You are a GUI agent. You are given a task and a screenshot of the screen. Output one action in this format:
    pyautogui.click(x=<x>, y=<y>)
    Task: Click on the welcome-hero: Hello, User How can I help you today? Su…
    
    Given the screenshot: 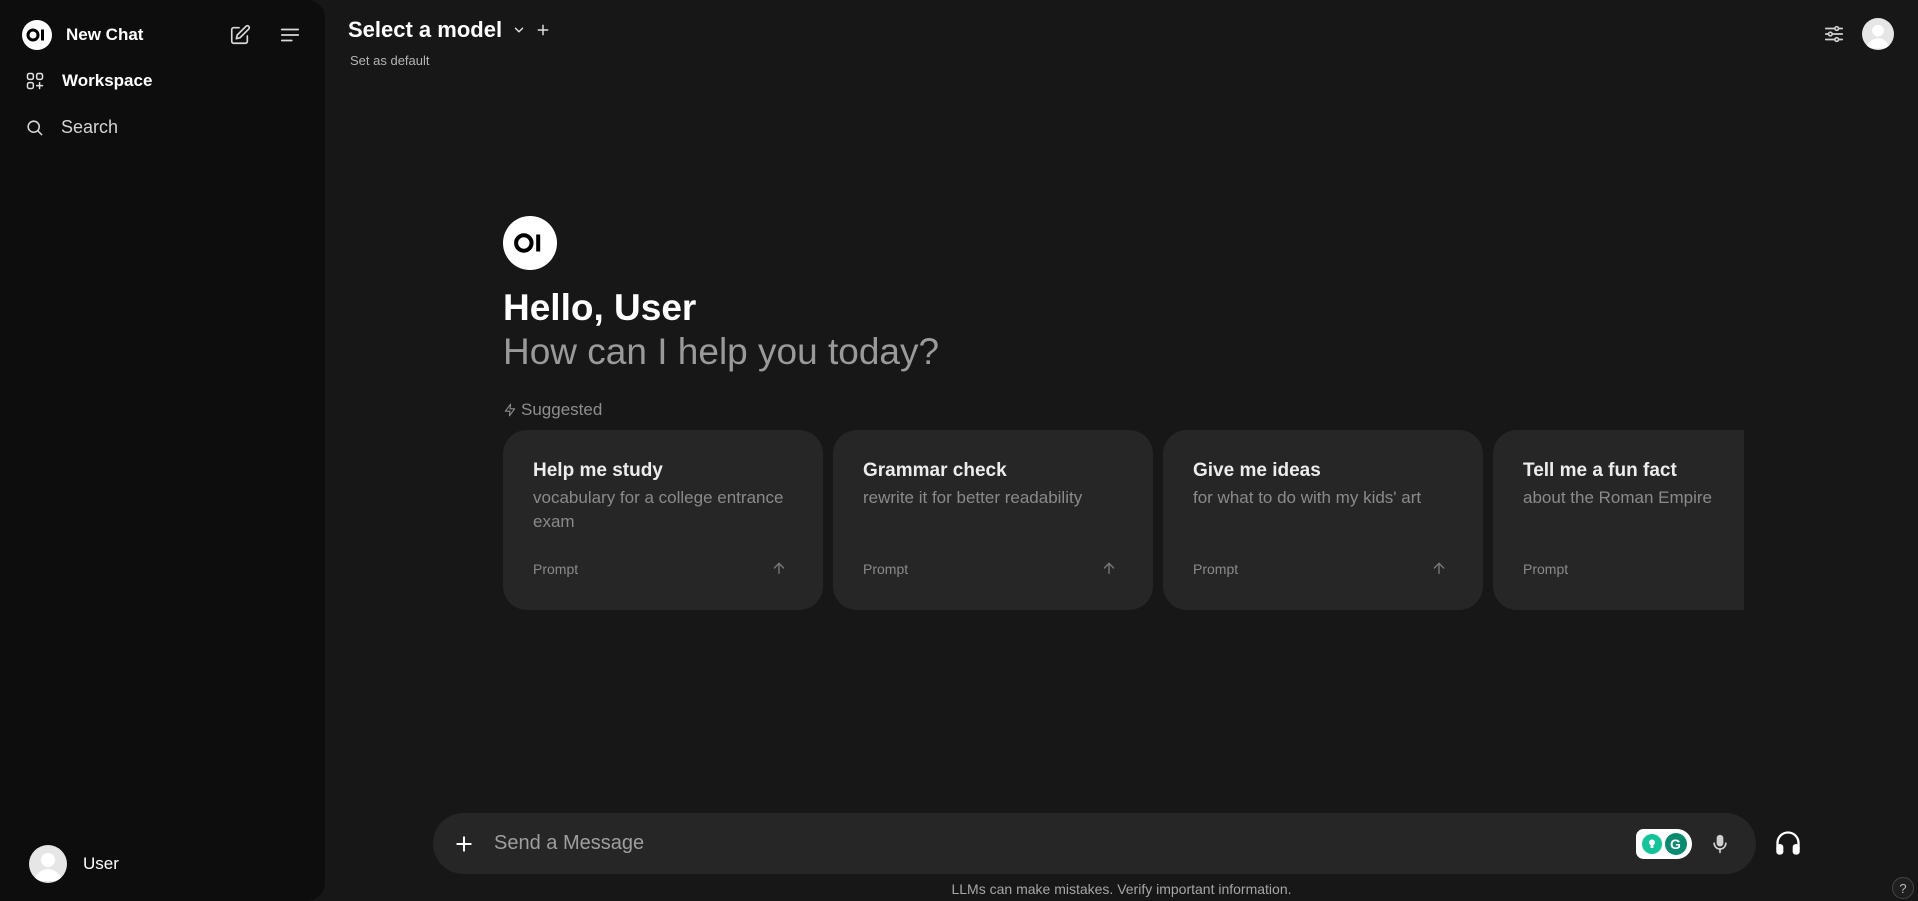 What is the action you would take?
    pyautogui.click(x=721, y=318)
    